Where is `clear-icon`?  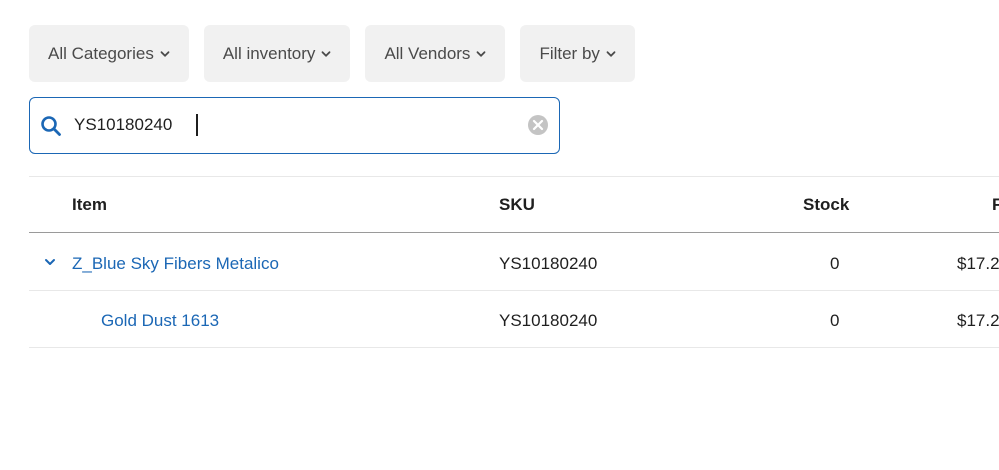
clear-icon is located at coordinates (538, 125).